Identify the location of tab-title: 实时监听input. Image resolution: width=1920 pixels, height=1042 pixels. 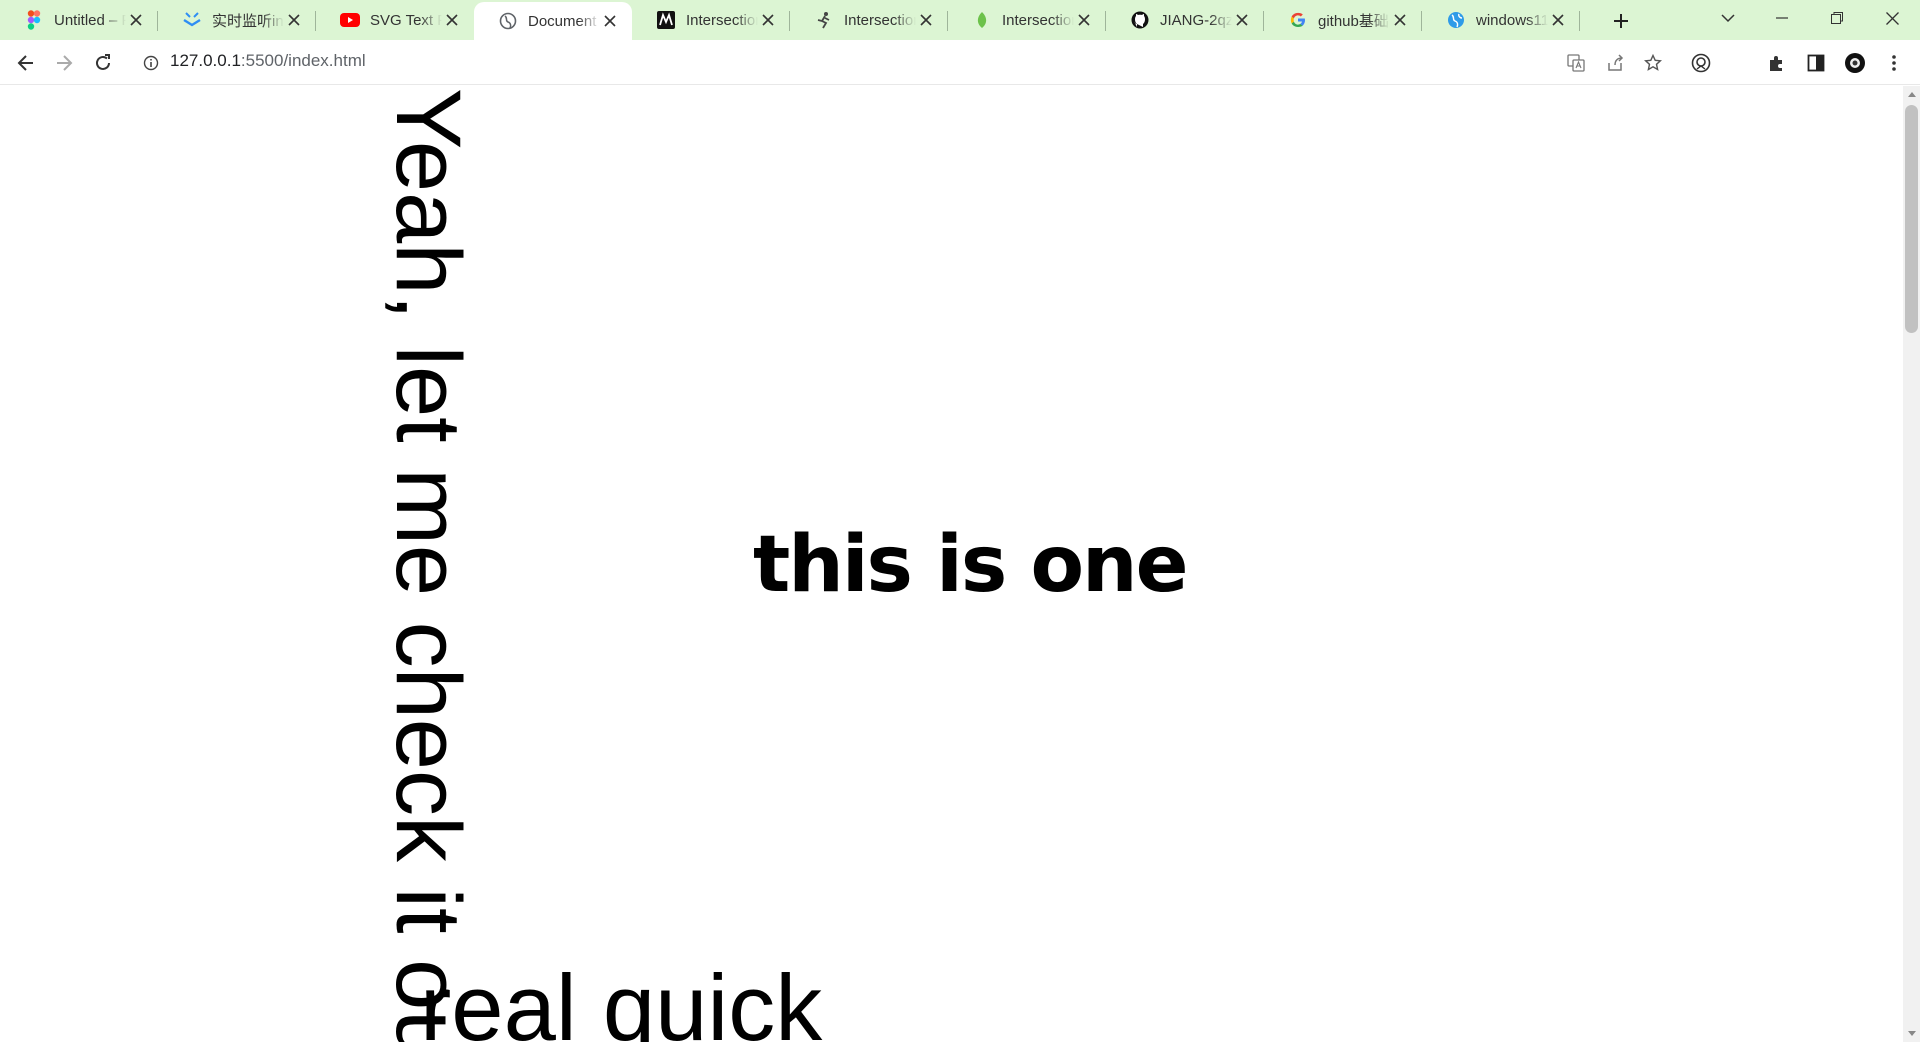
(248, 21).